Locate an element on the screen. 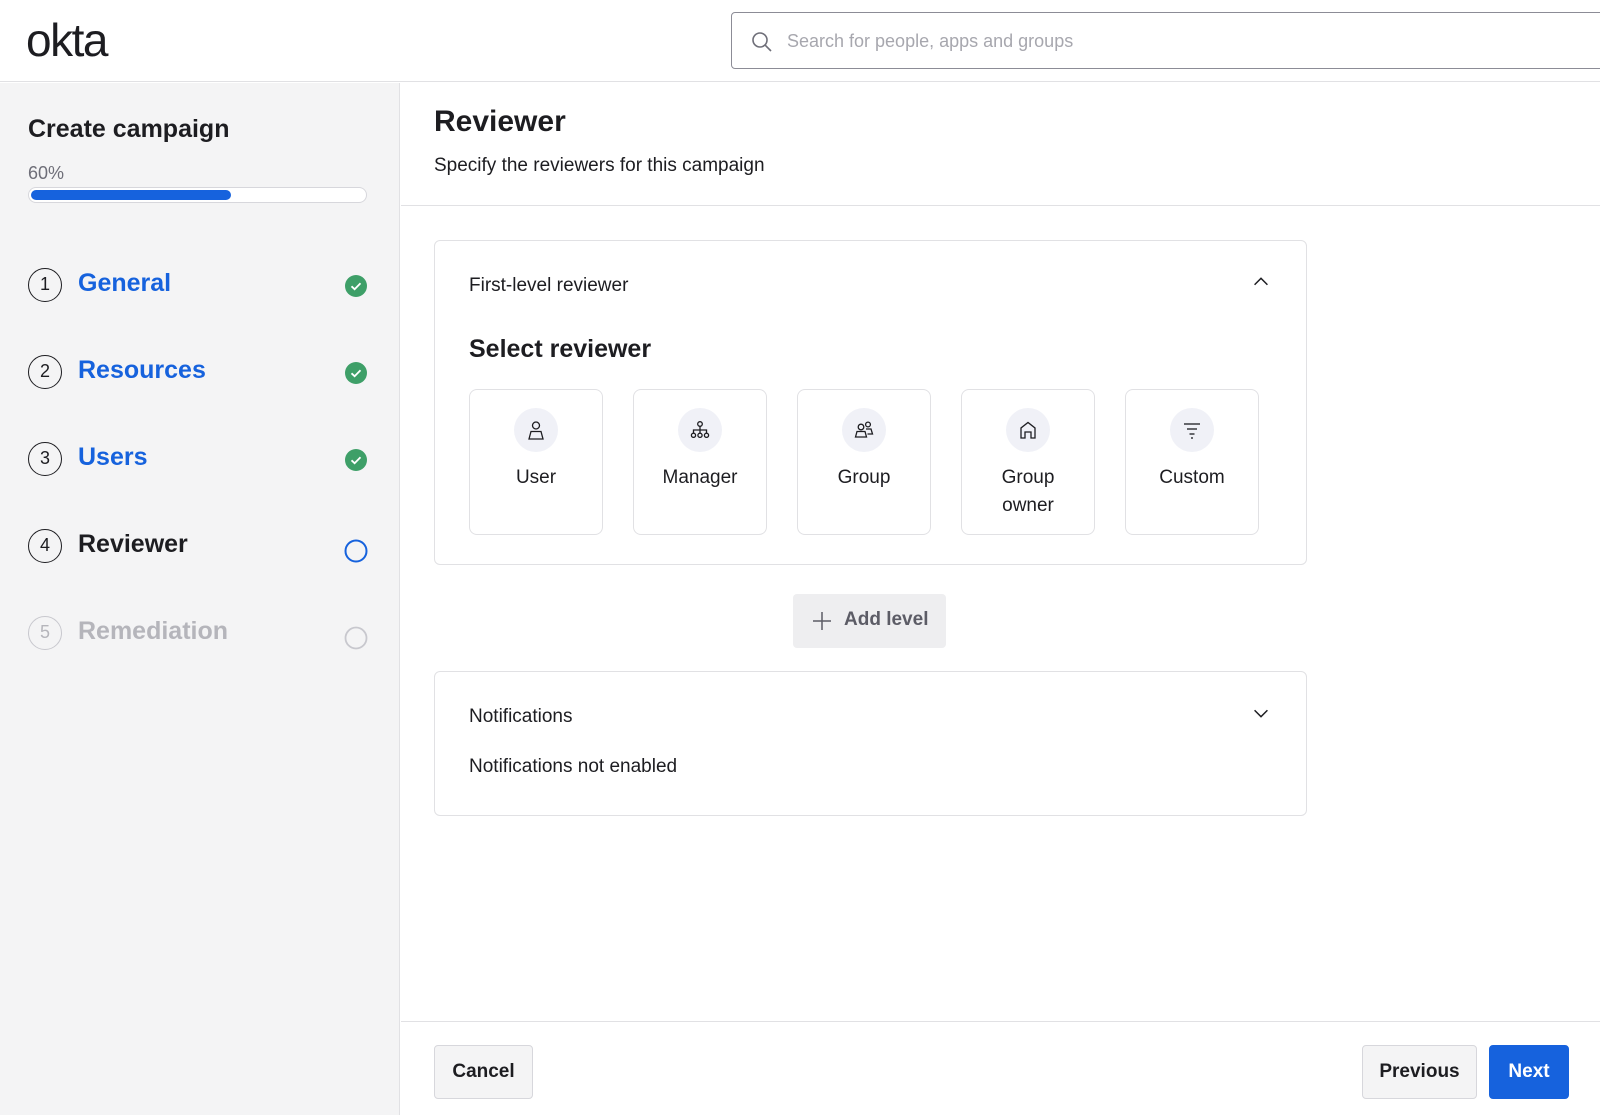 The image size is (1600, 1115). upcoming-step-circle-icon is located at coordinates (356, 638).